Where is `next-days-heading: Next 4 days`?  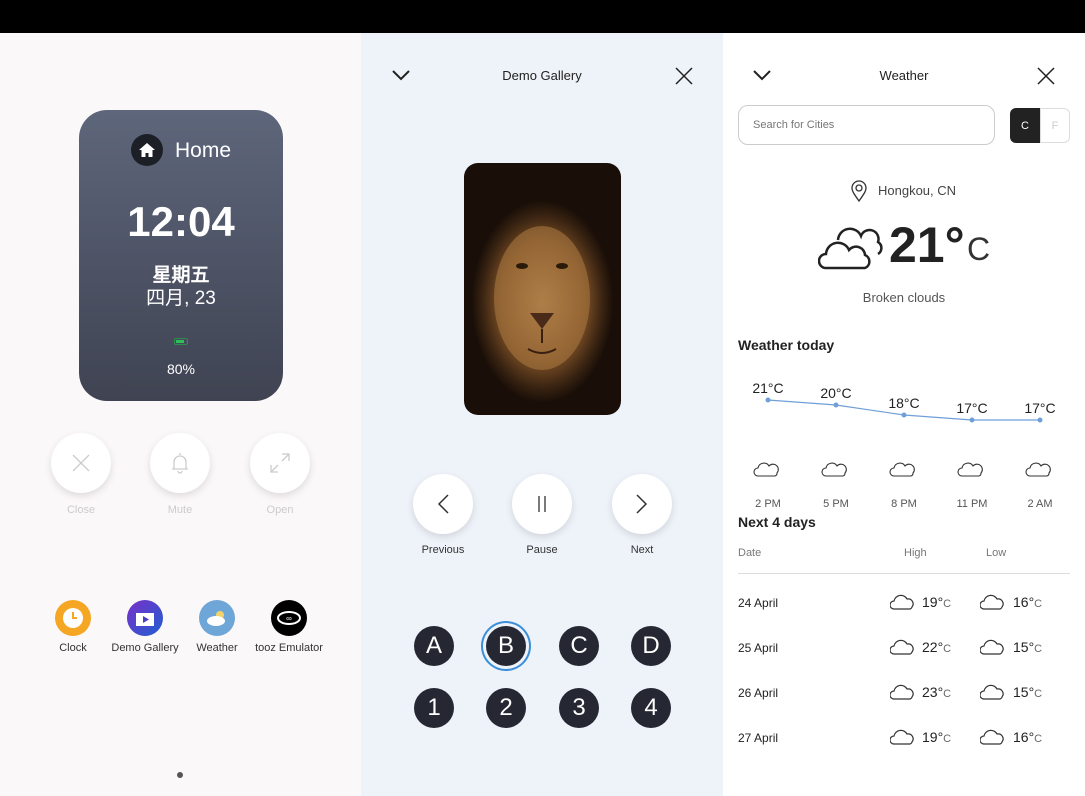 next-days-heading: Next 4 days is located at coordinates (777, 522).